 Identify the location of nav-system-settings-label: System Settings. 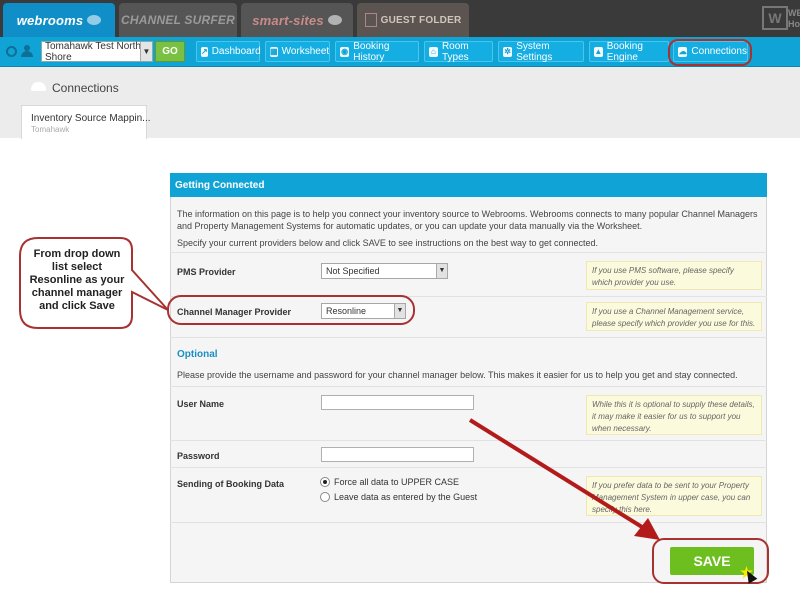
(534, 51).